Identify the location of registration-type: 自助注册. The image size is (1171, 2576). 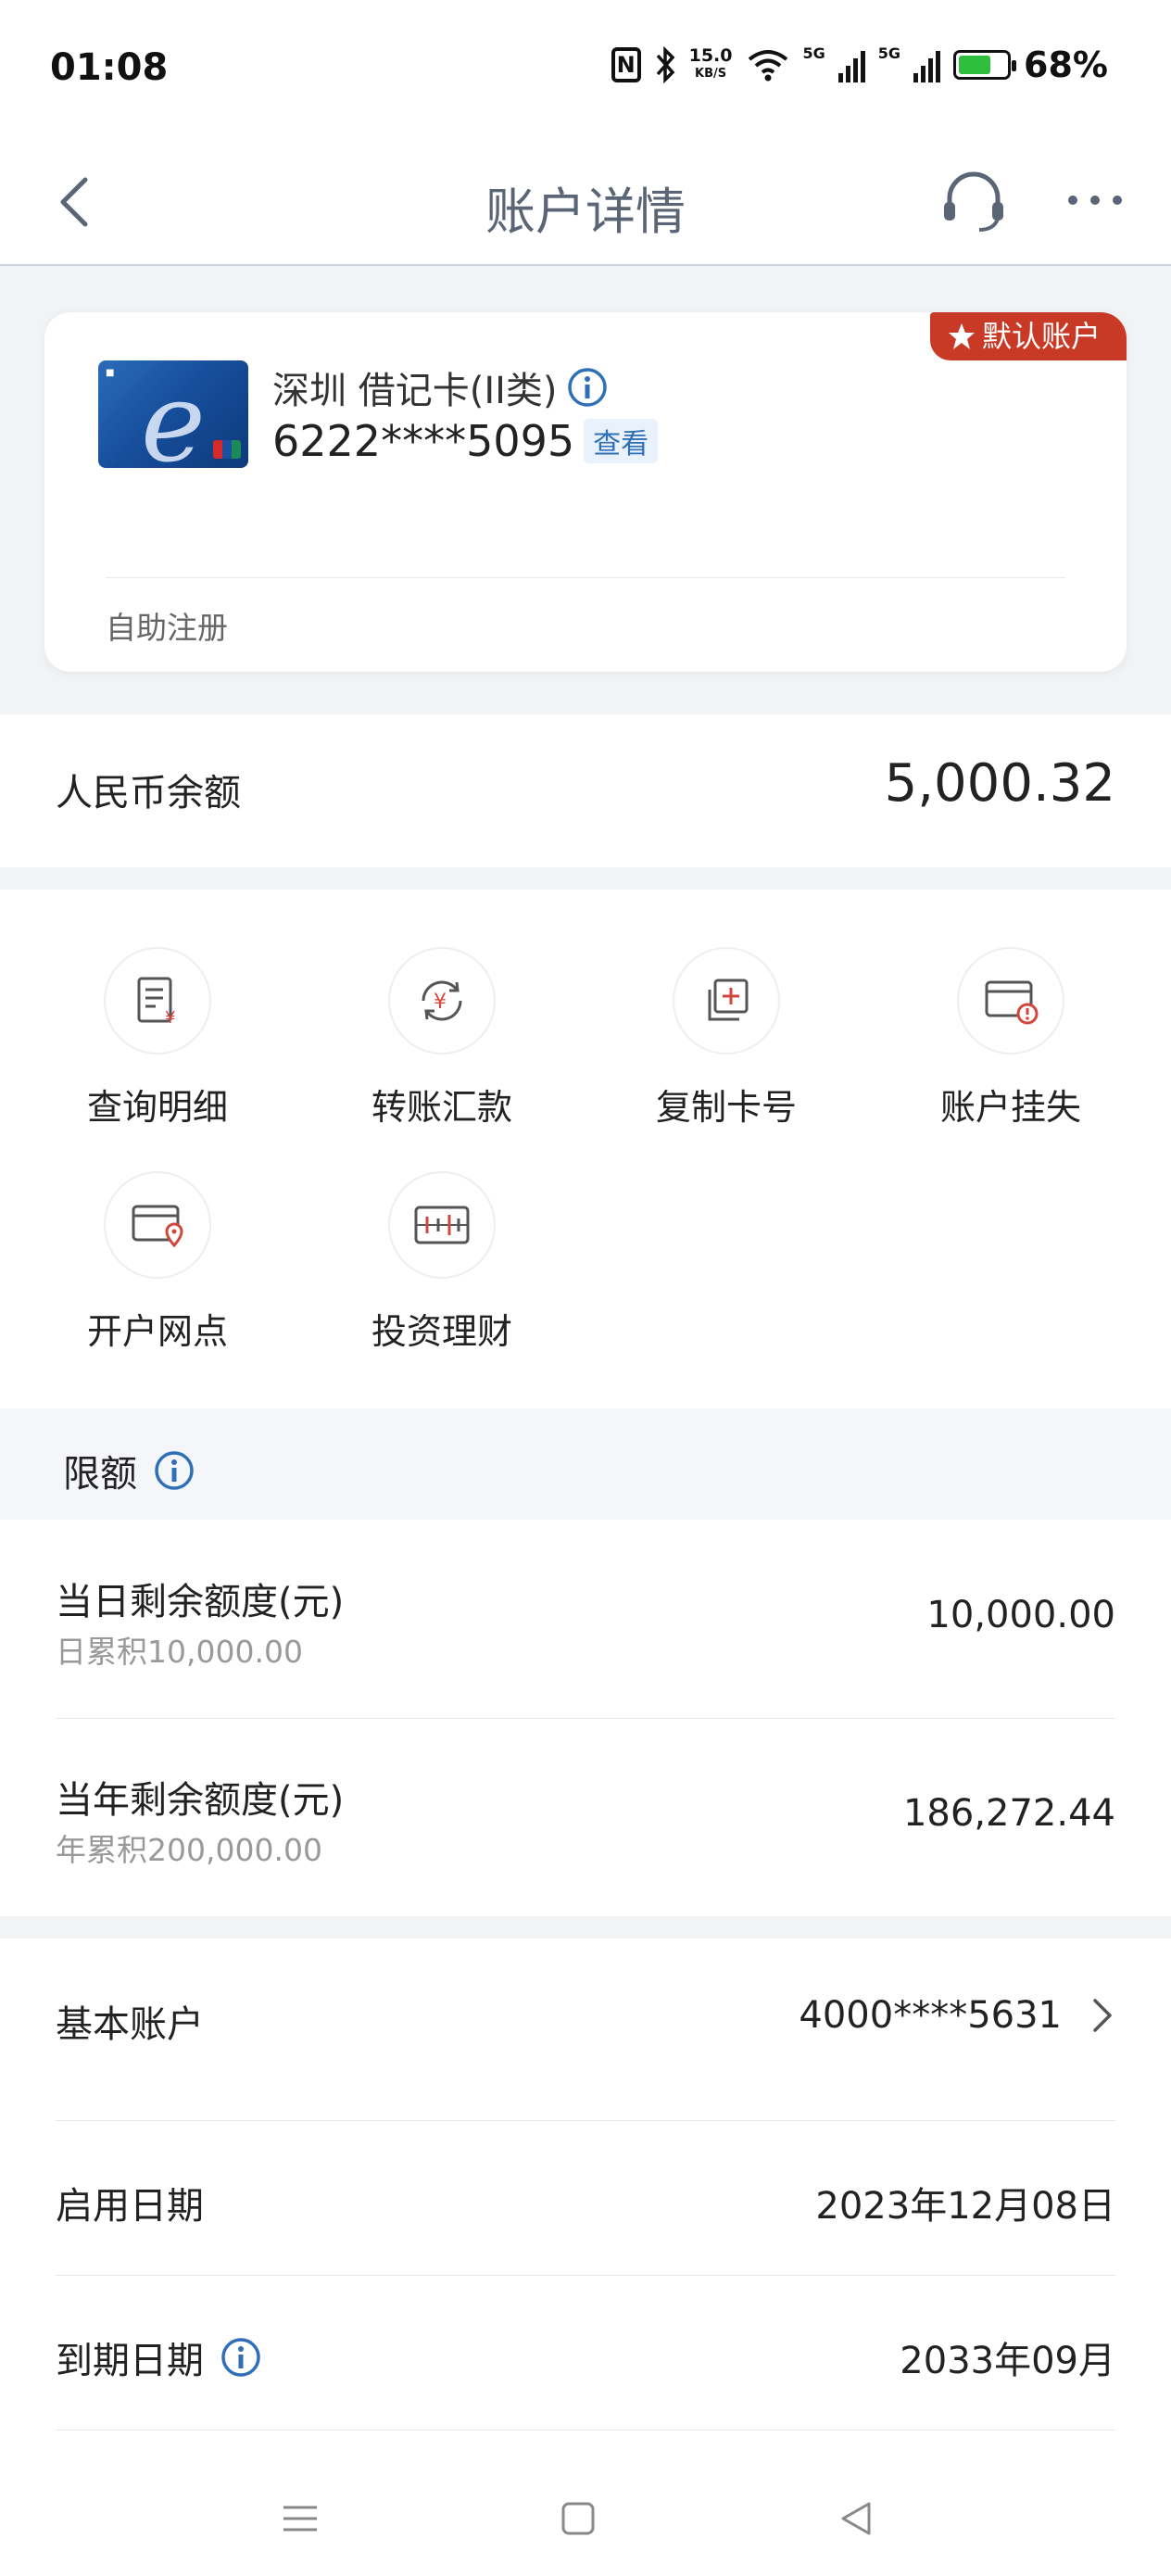
(167, 628).